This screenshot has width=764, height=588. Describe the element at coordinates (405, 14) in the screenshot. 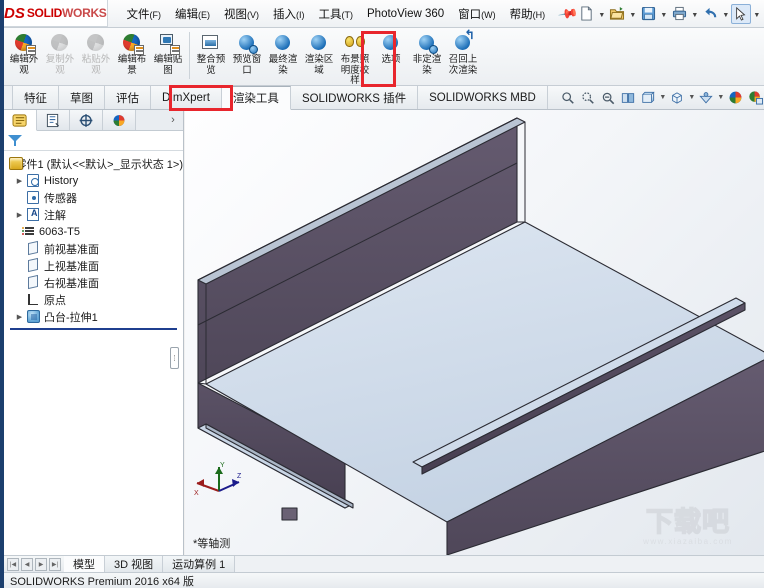

I see `menu-photoview360: PhotoView 360` at that location.